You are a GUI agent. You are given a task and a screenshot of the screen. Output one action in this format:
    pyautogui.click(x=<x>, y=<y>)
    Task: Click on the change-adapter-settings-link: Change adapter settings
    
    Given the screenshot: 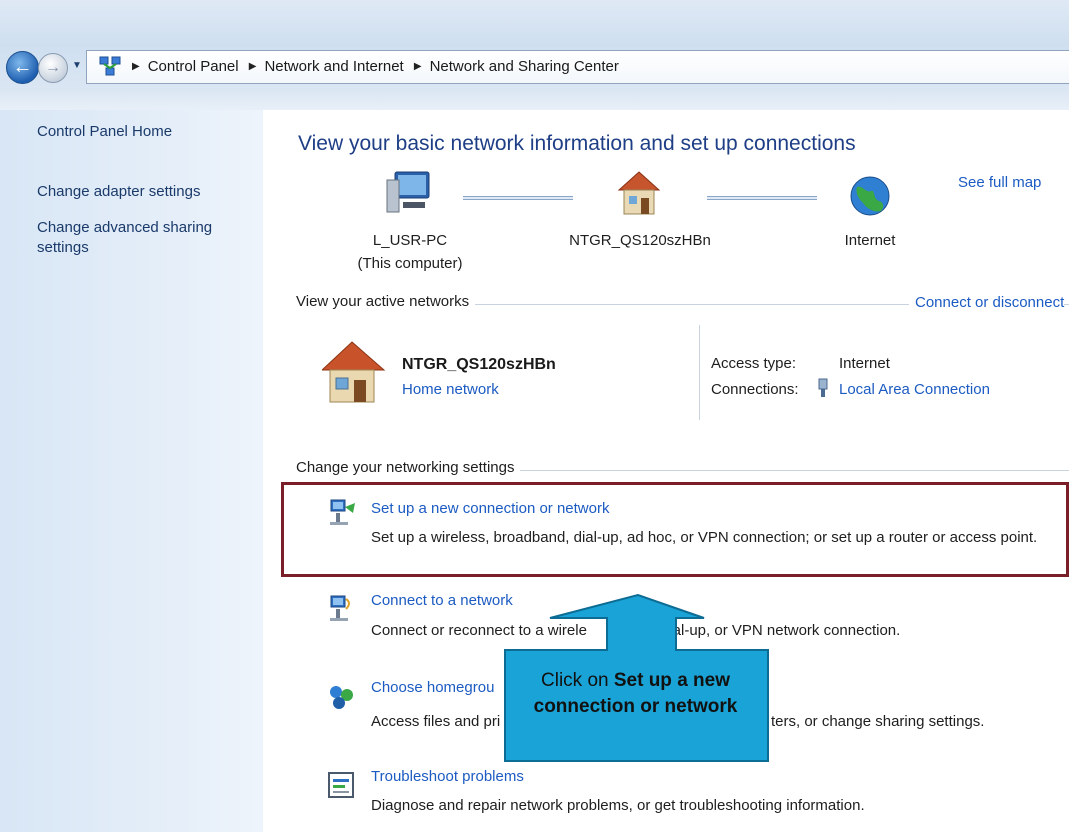 What is the action you would take?
    pyautogui.click(x=118, y=192)
    